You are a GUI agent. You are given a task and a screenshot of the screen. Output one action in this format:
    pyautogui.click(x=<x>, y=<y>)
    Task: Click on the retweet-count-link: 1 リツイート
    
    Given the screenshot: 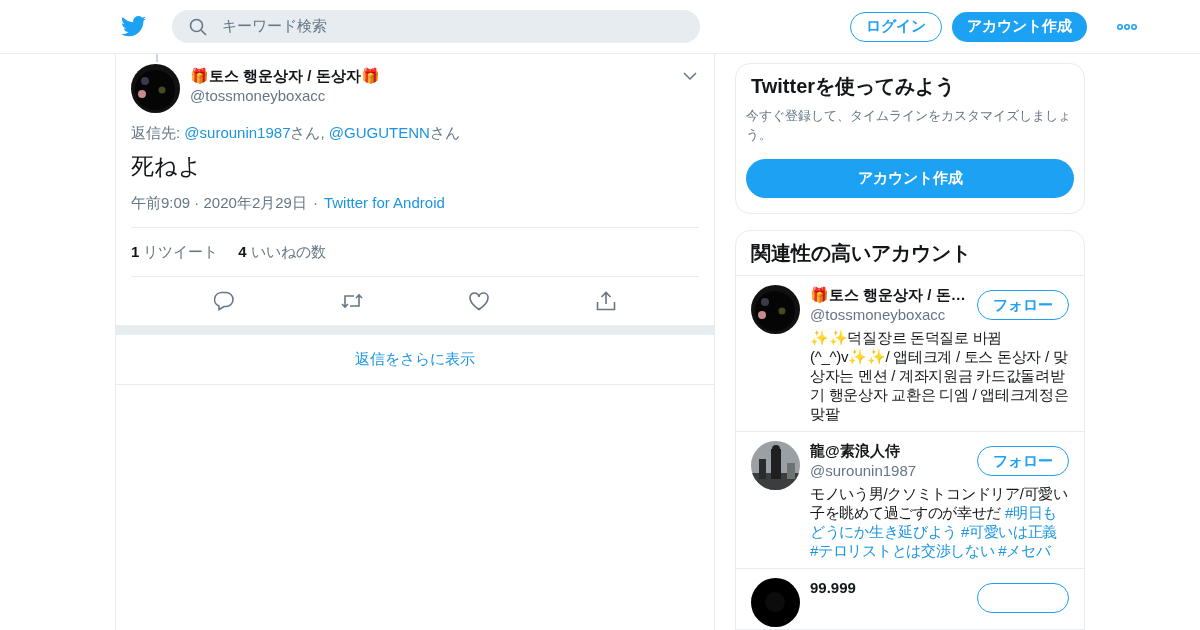 What is the action you would take?
    pyautogui.click(x=175, y=252)
    